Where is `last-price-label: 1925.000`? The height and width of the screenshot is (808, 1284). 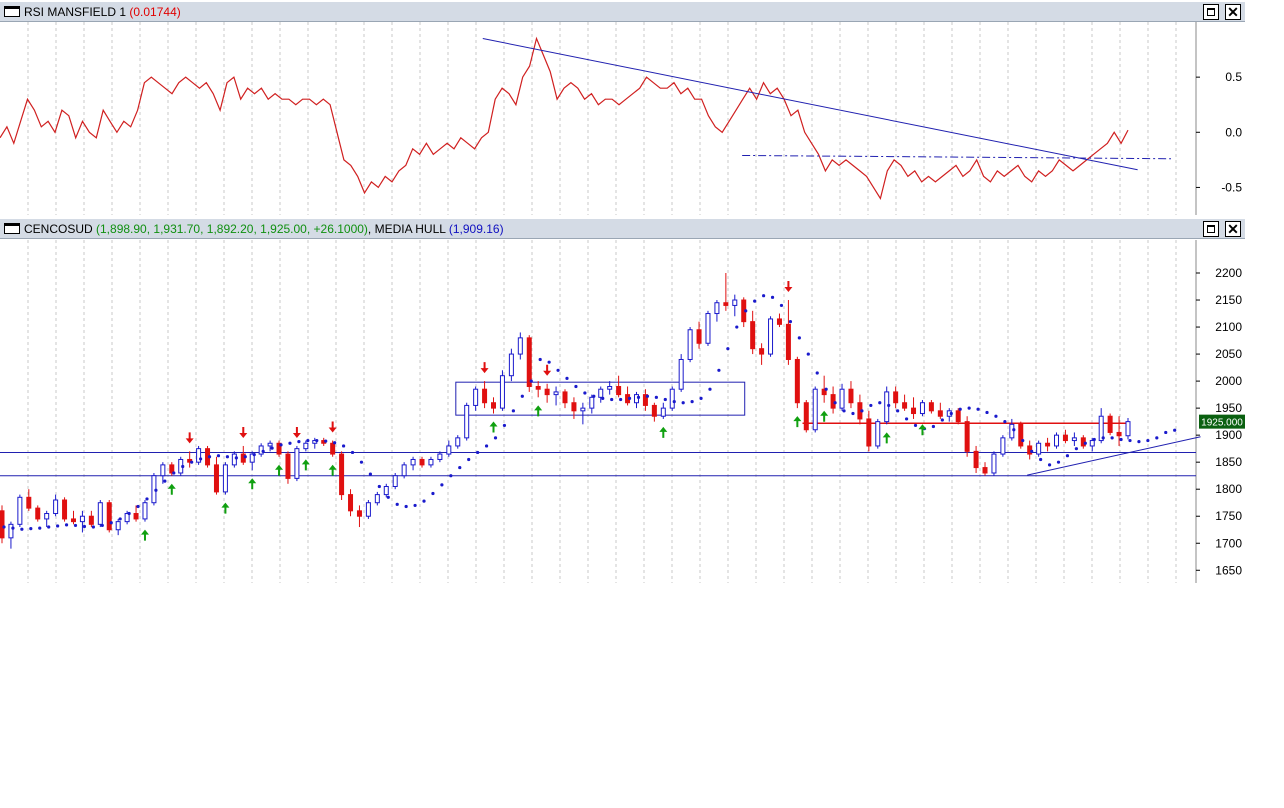 last-price-label: 1925.000 is located at coordinates (1222, 423).